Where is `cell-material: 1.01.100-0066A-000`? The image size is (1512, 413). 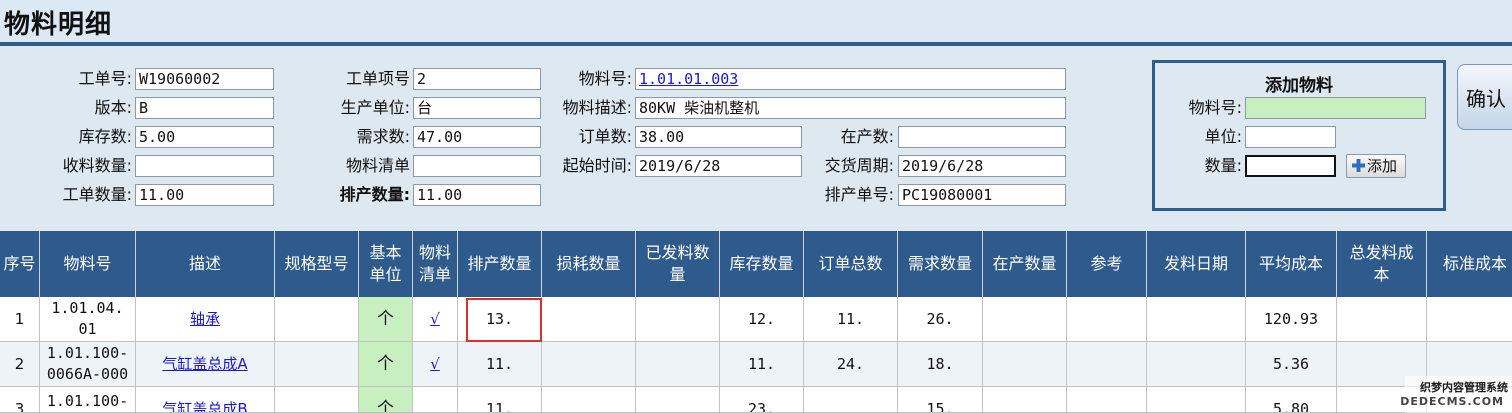
cell-material: 1.01.100-0066A-000 is located at coordinates (88, 364).